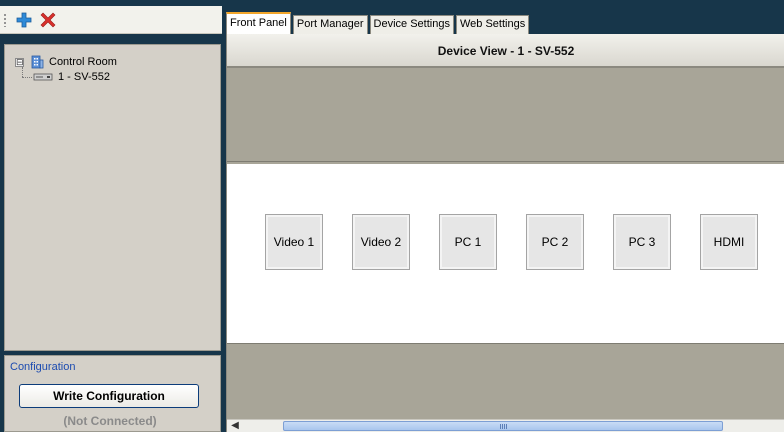  I want to click on x-icon, so click(48, 19).